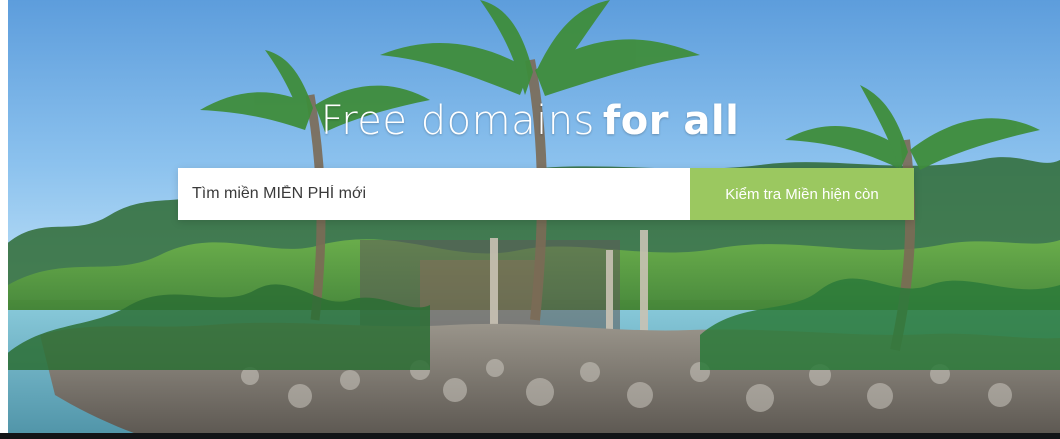  I want to click on bottom-bar, so click(530, 436).